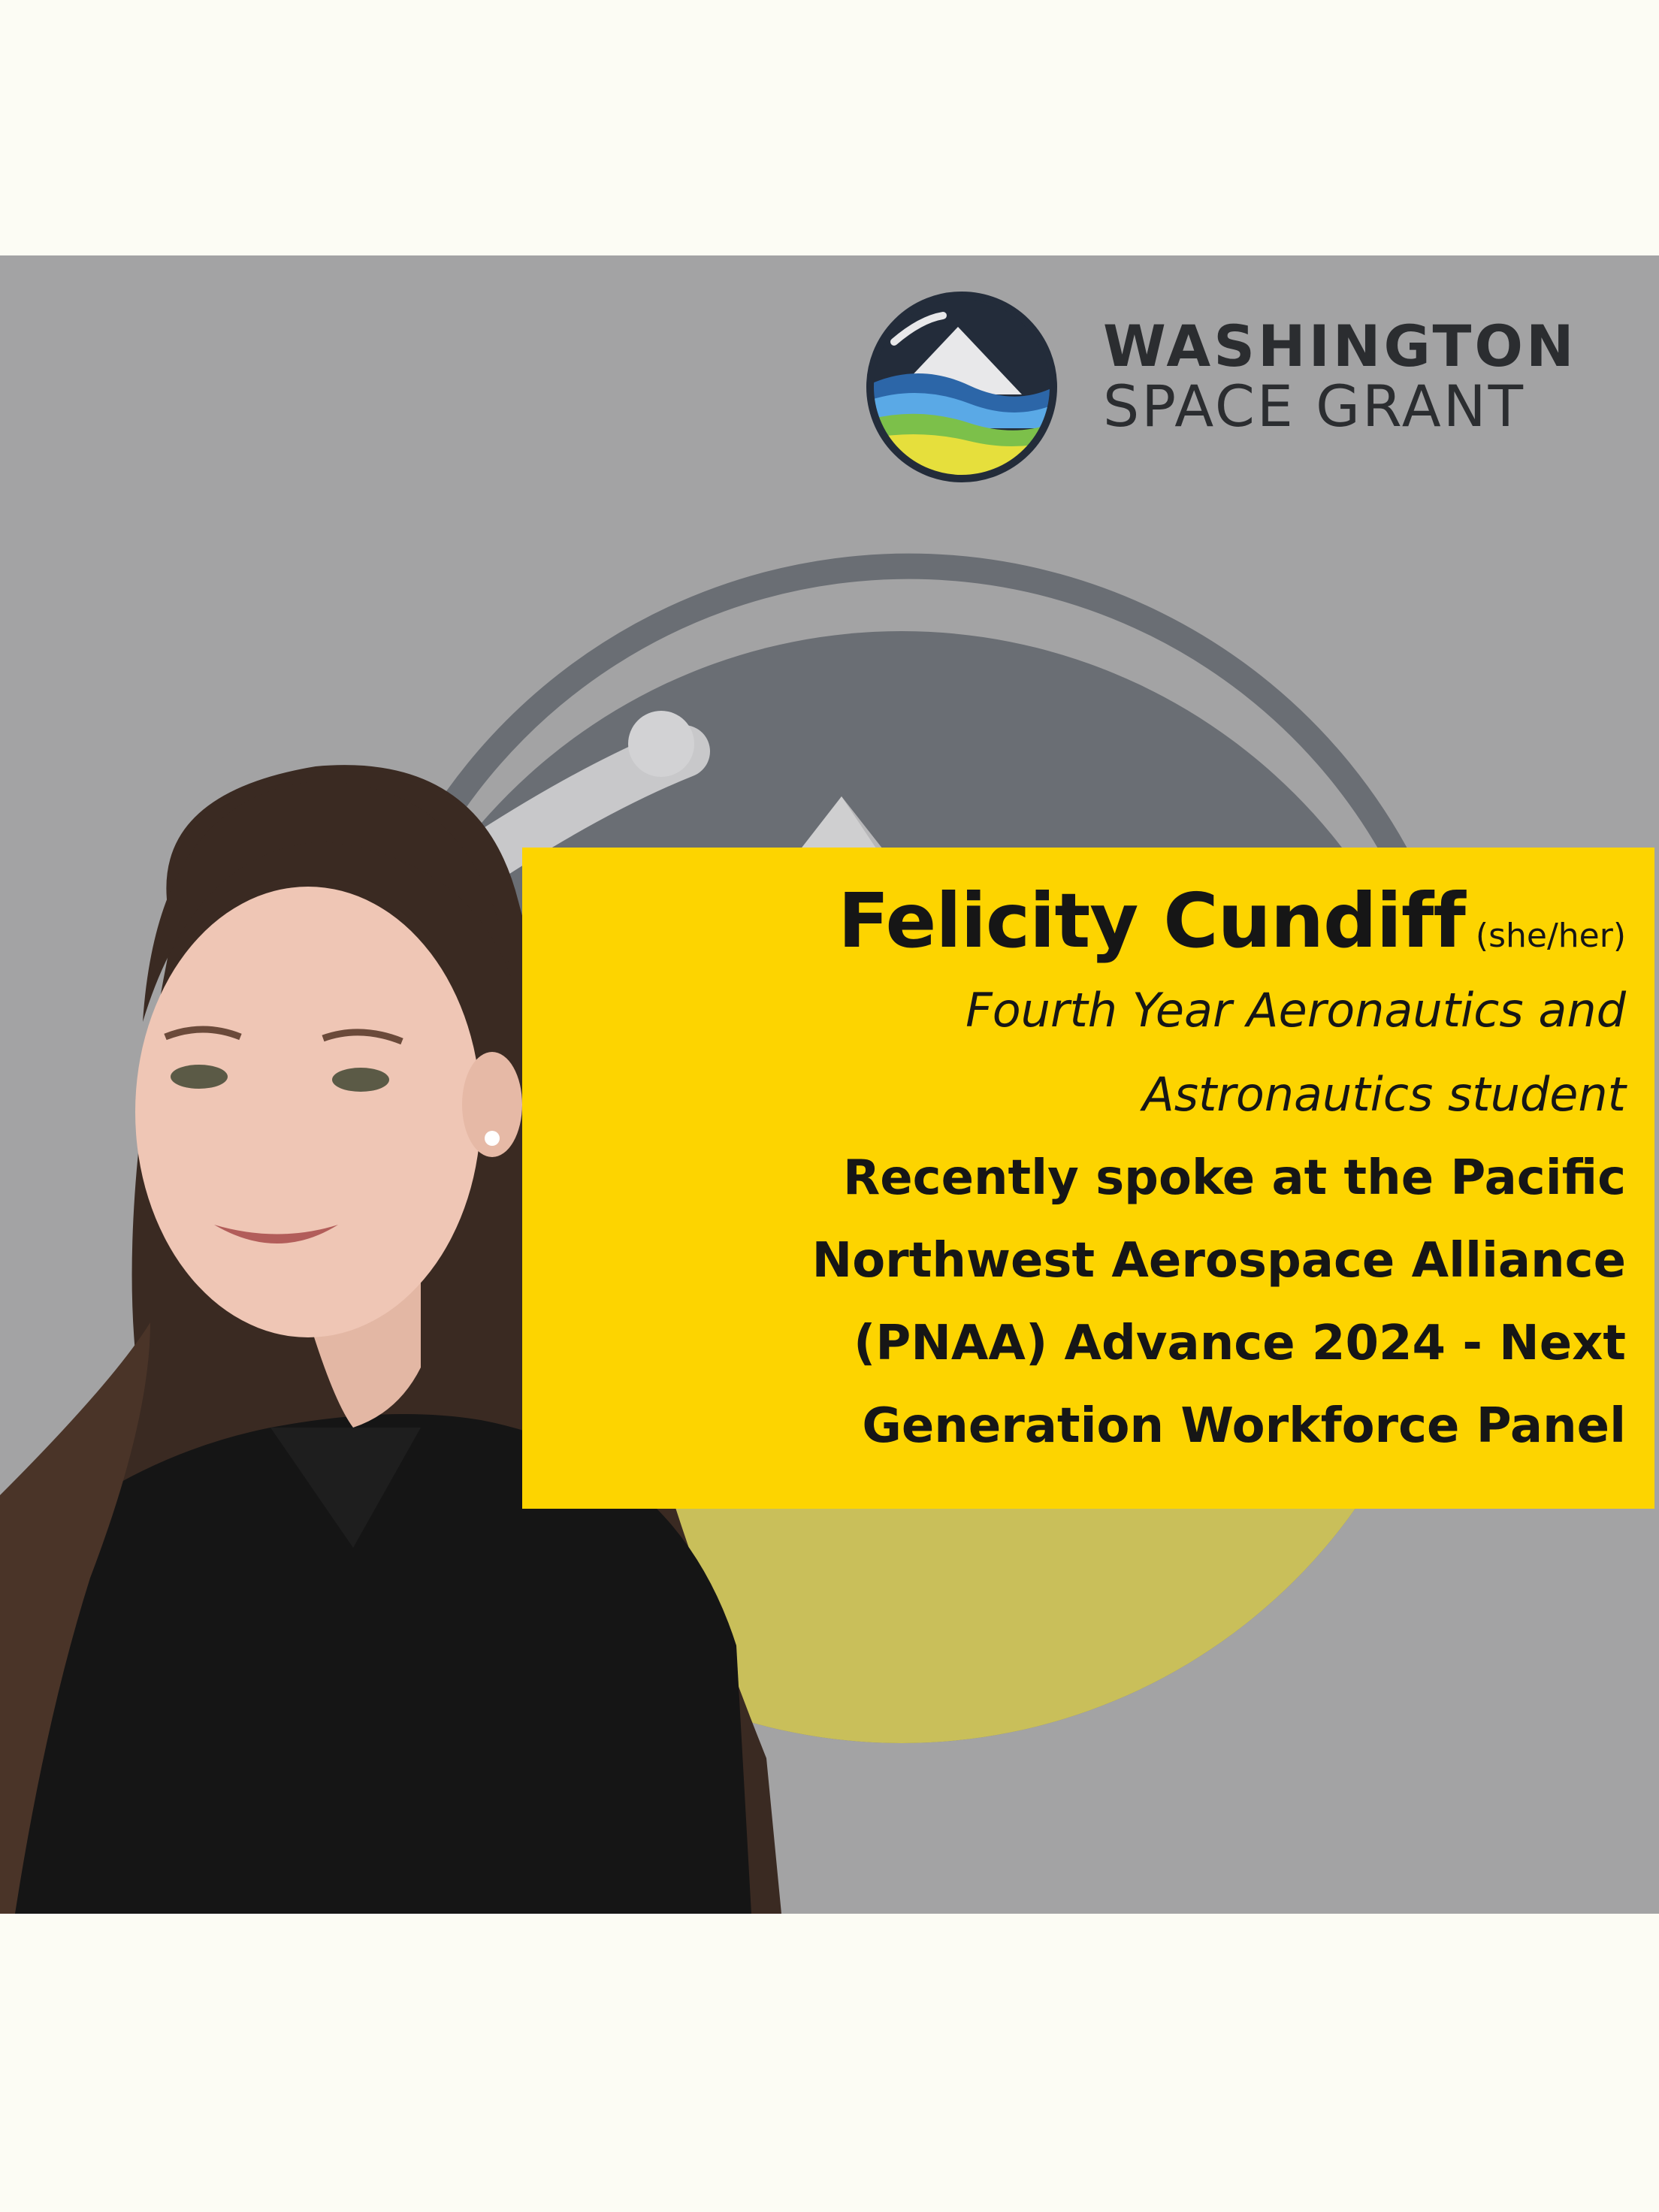 The width and height of the screenshot is (1659, 2212). What do you see at coordinates (1340, 346) in the screenshot?
I see `brand-name-line1: WASHINGTON` at bounding box center [1340, 346].